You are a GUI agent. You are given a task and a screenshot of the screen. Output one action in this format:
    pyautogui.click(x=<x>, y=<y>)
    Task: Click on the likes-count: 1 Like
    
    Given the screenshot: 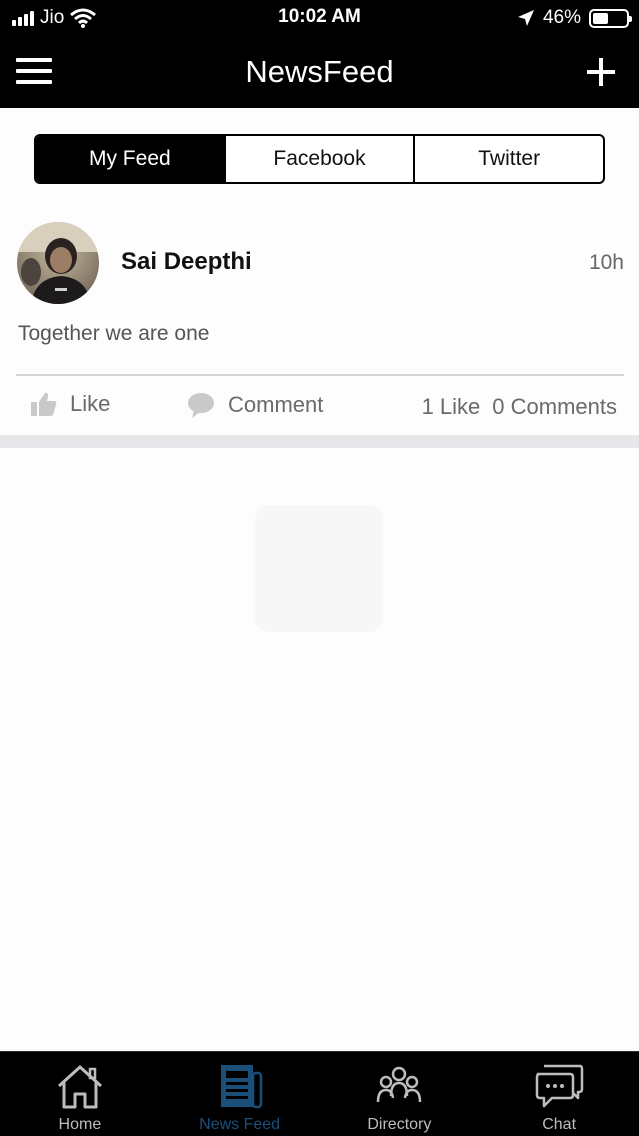 What is the action you would take?
    pyautogui.click(x=451, y=407)
    